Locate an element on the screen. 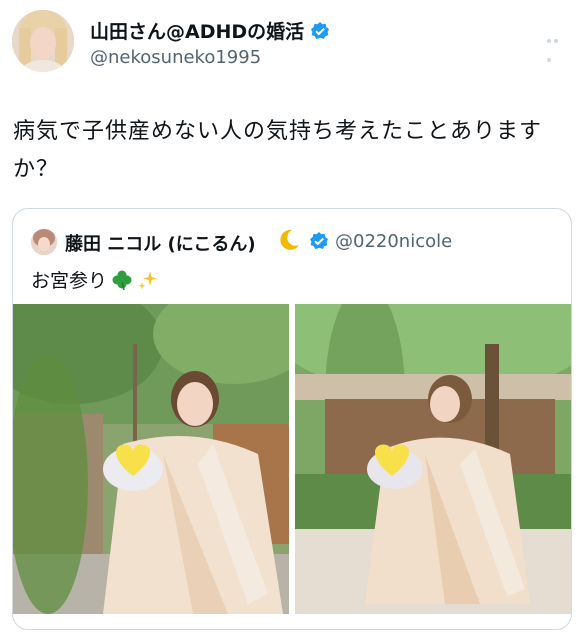 This screenshot has height=633, width=583. author-avatar is located at coordinates (43, 41).